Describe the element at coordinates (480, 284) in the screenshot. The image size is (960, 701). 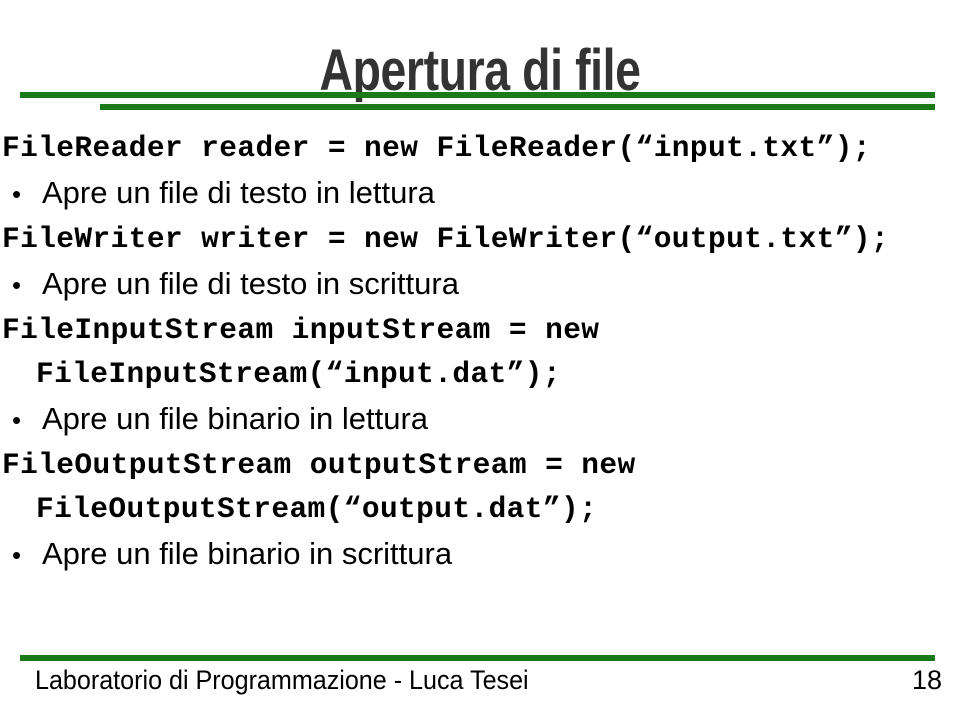
I see `list-item: • Apre un file di testo in scrittura` at that location.